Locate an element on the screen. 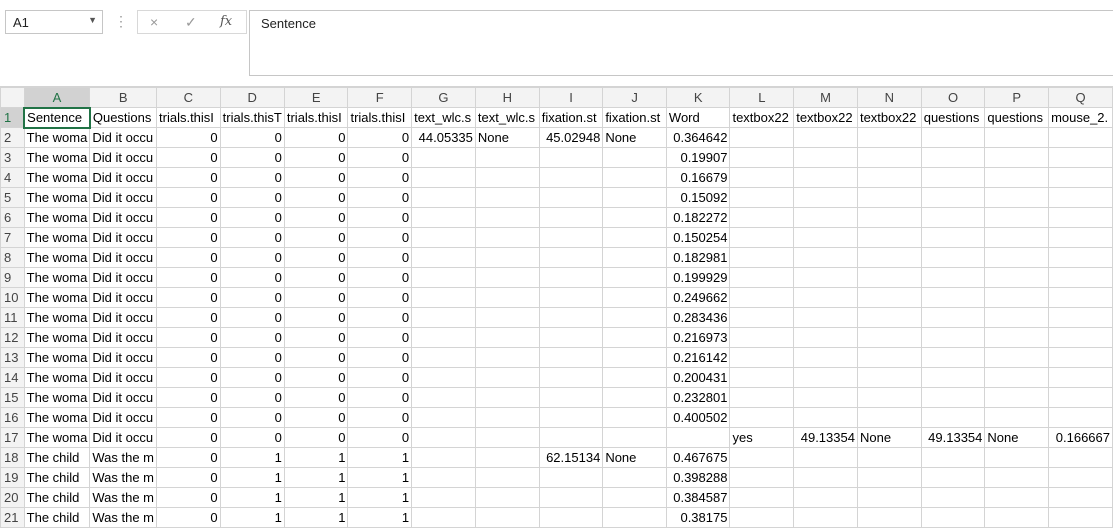 The width and height of the screenshot is (1113, 528). cell-e14: 0 is located at coordinates (316, 377).